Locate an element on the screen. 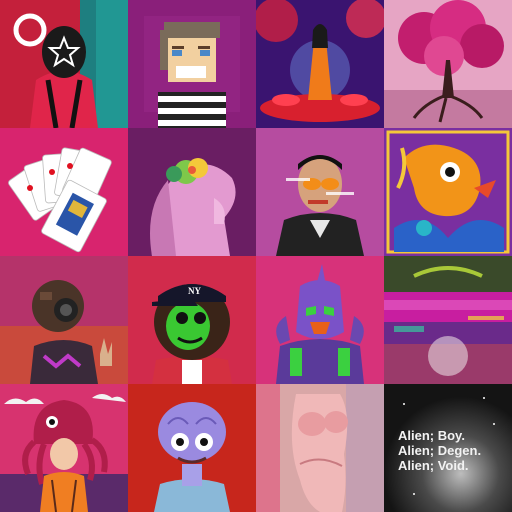  gallery-tile: Alien; Boy. Alien; Degen. Alien; Void. is located at coordinates (448, 448).